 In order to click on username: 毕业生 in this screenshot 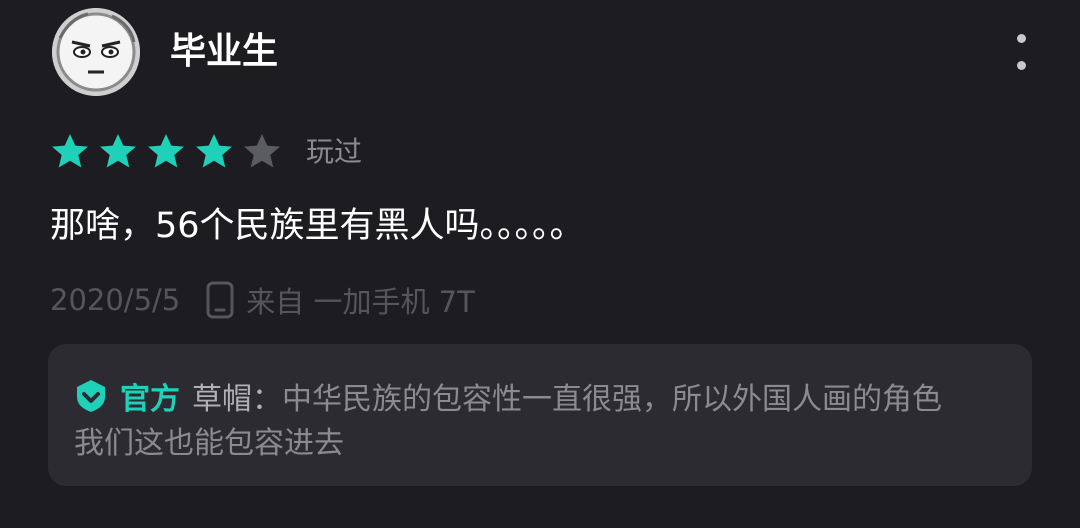, I will do `click(224, 52)`.